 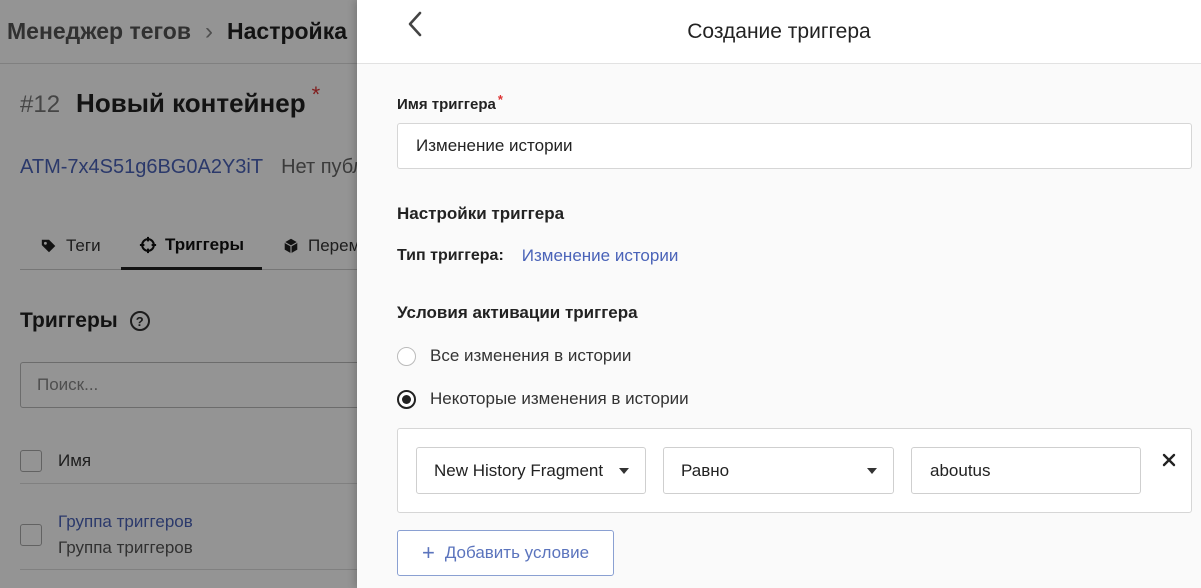 What do you see at coordinates (794, 146) in the screenshot?
I see `trigger-name-input` at bounding box center [794, 146].